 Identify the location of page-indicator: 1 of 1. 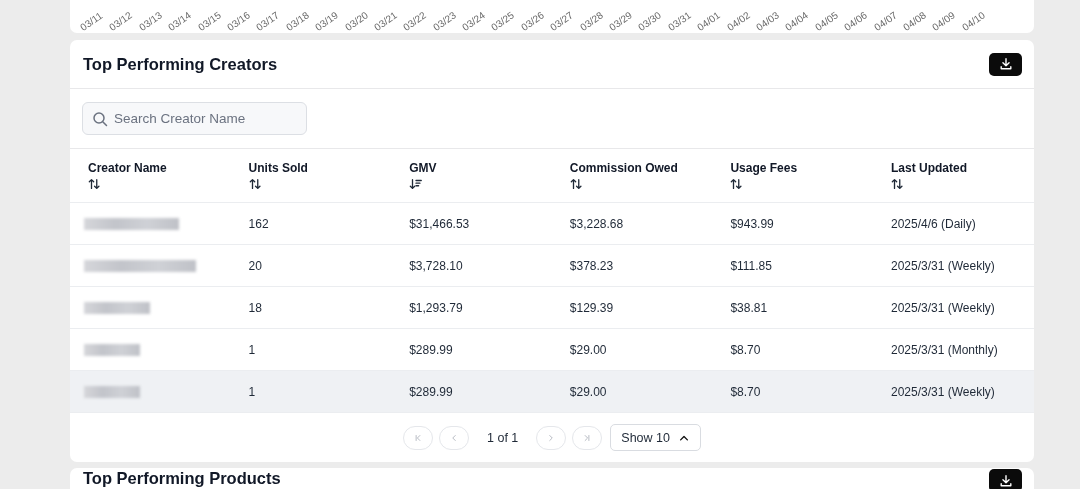
(503, 437).